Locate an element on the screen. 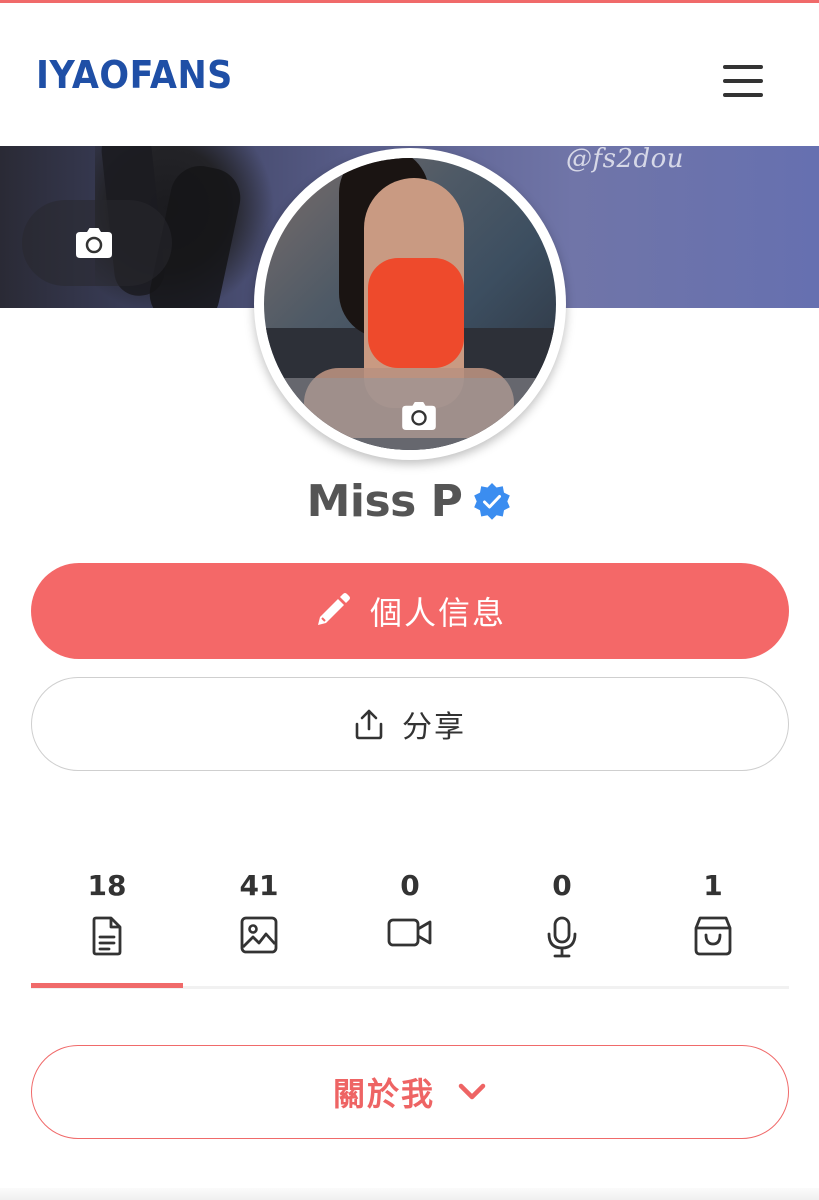 This screenshot has width=819, height=1200. content-tabs: 18 41 0 0 1 is located at coordinates (410, 928).